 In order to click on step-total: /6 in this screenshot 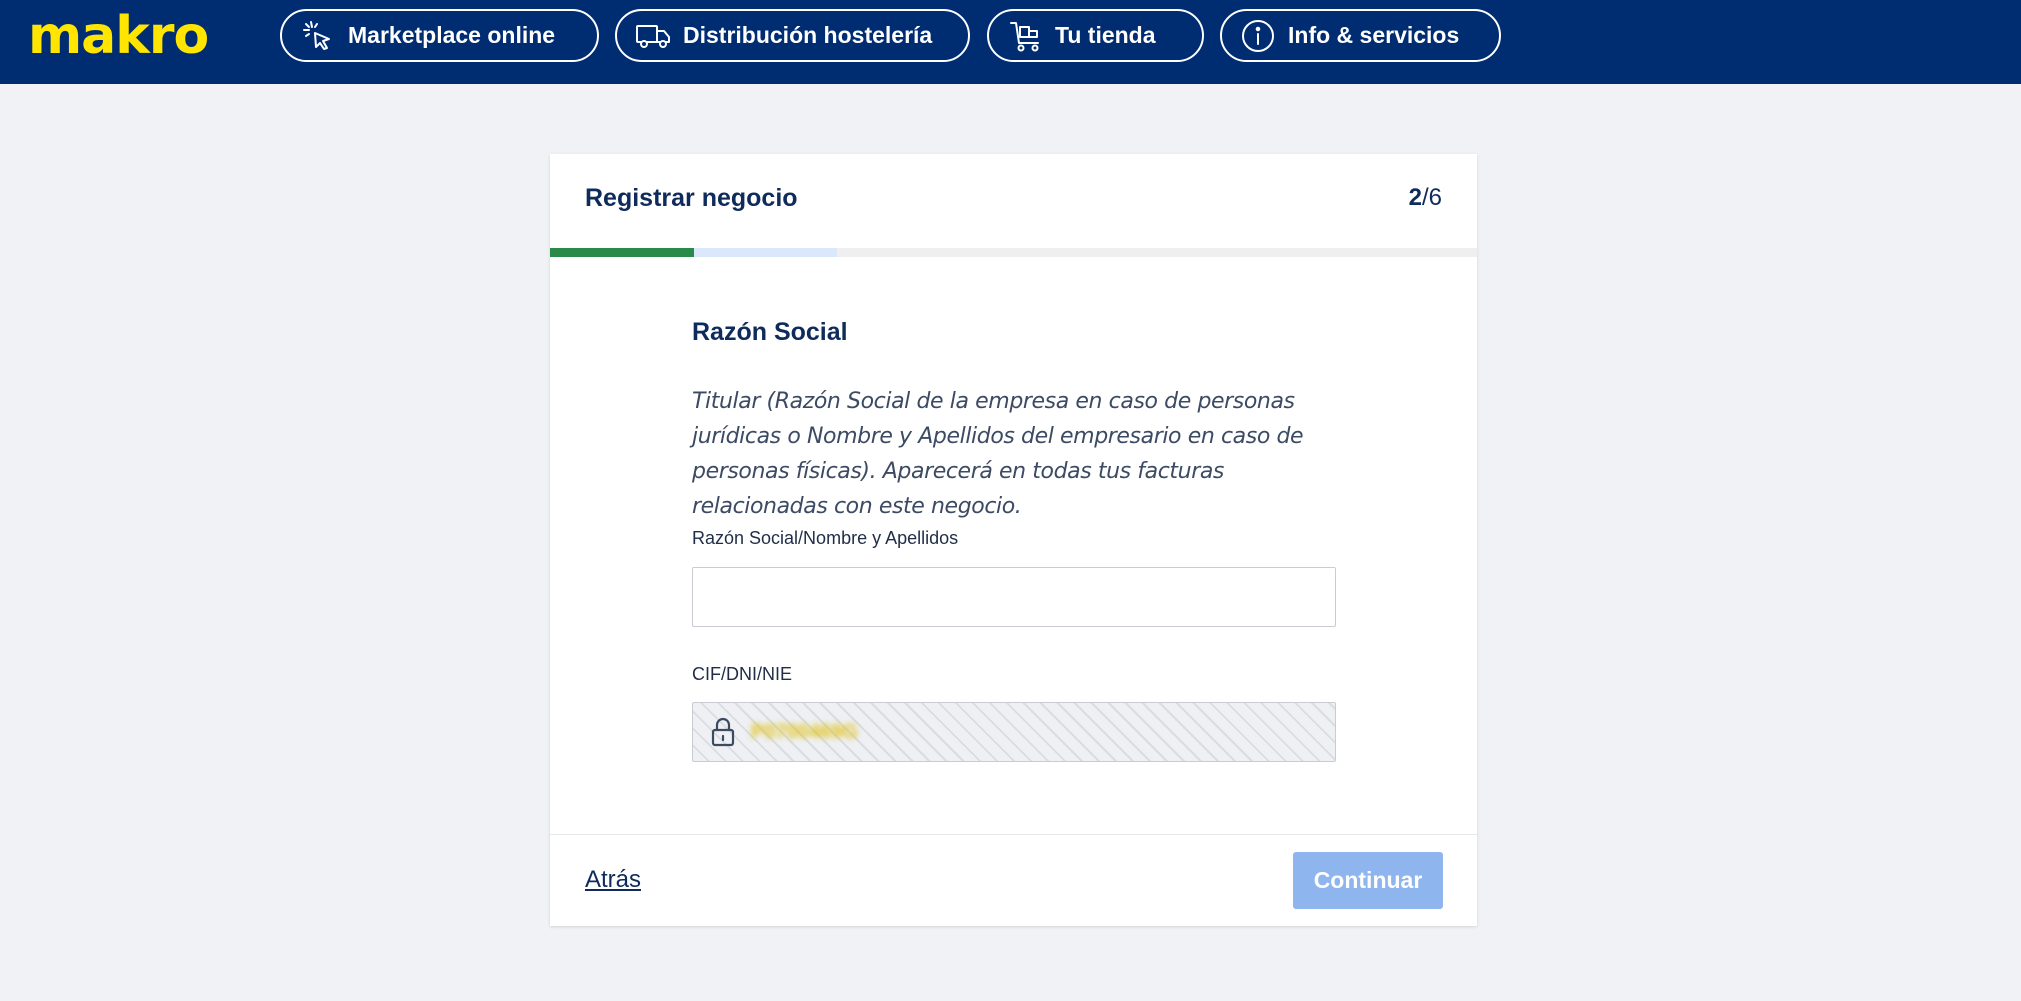, I will do `click(1431, 197)`.